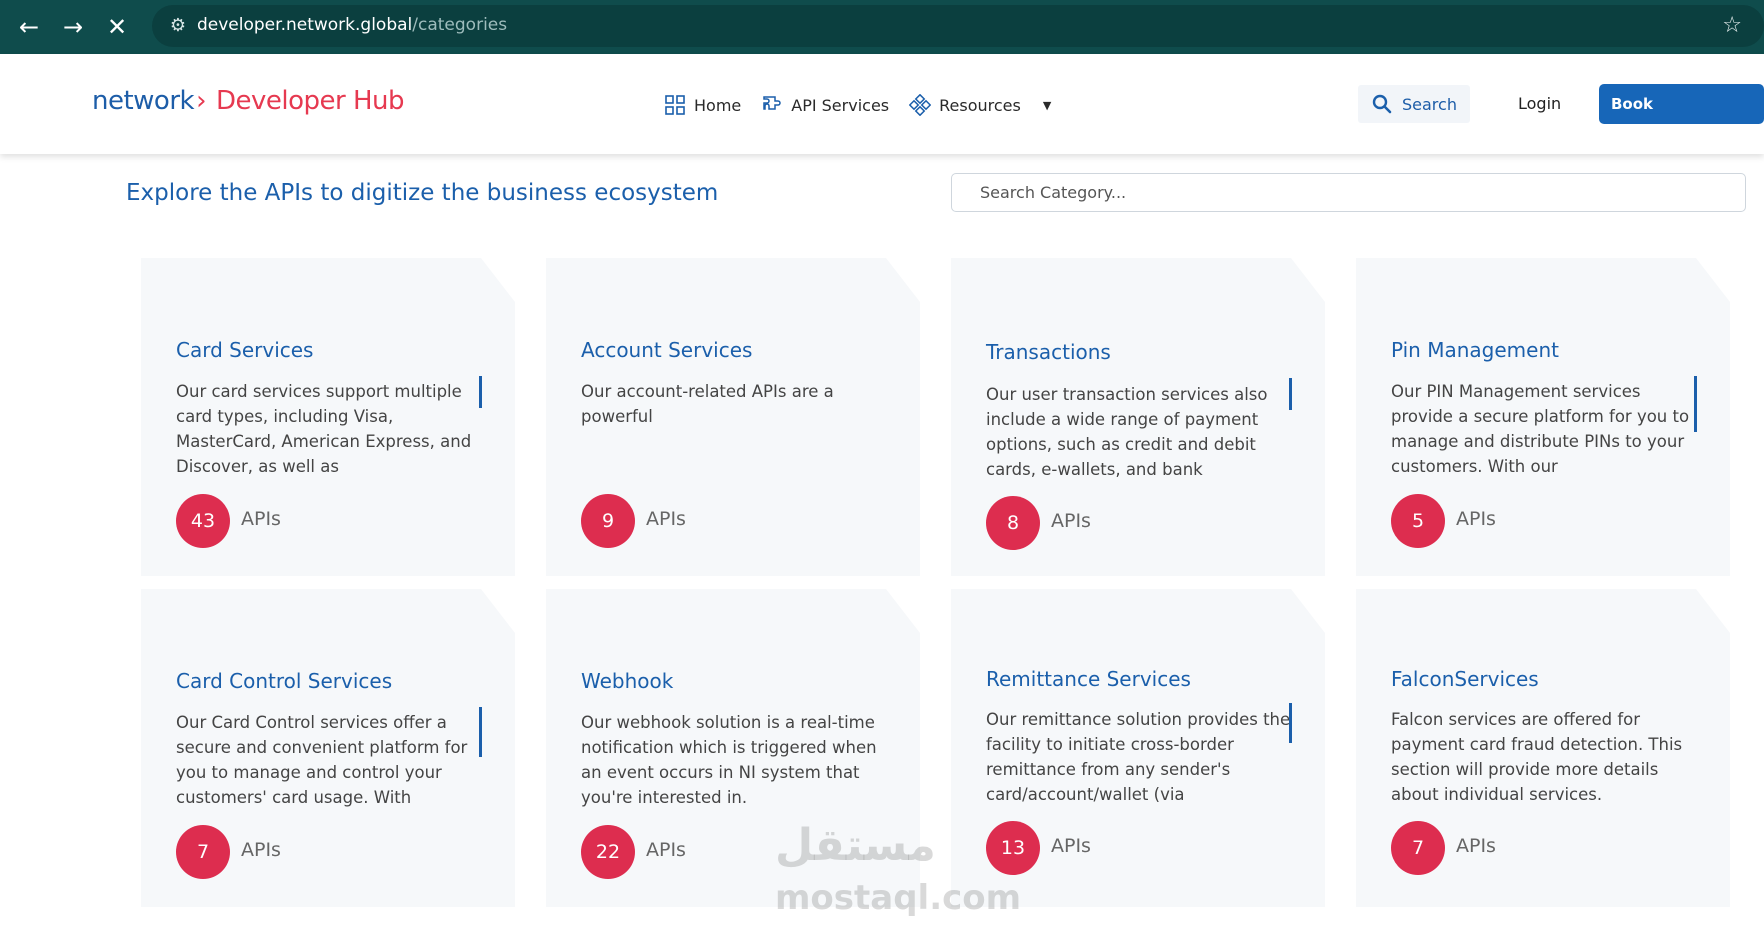 Image resolution: width=1764 pixels, height=947 pixels. What do you see at coordinates (958, 26) in the screenshot?
I see `address-bar: ⚙ developer.network.global/categories ☆` at bounding box center [958, 26].